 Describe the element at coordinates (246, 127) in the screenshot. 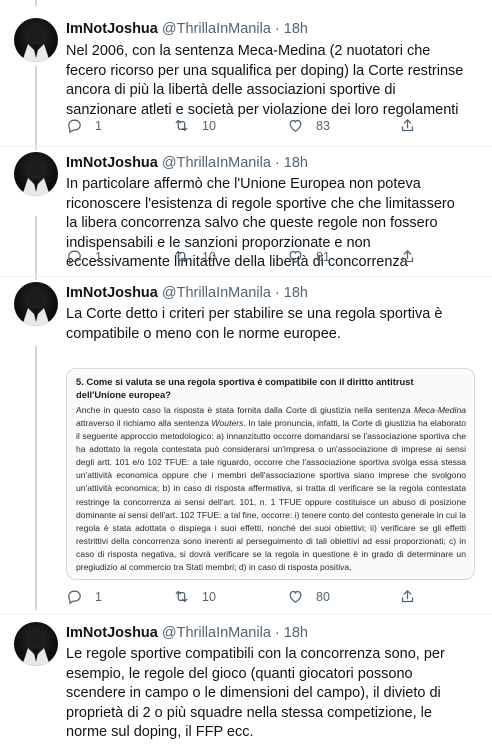

I see `tweet-actions: 1 10 83` at that location.